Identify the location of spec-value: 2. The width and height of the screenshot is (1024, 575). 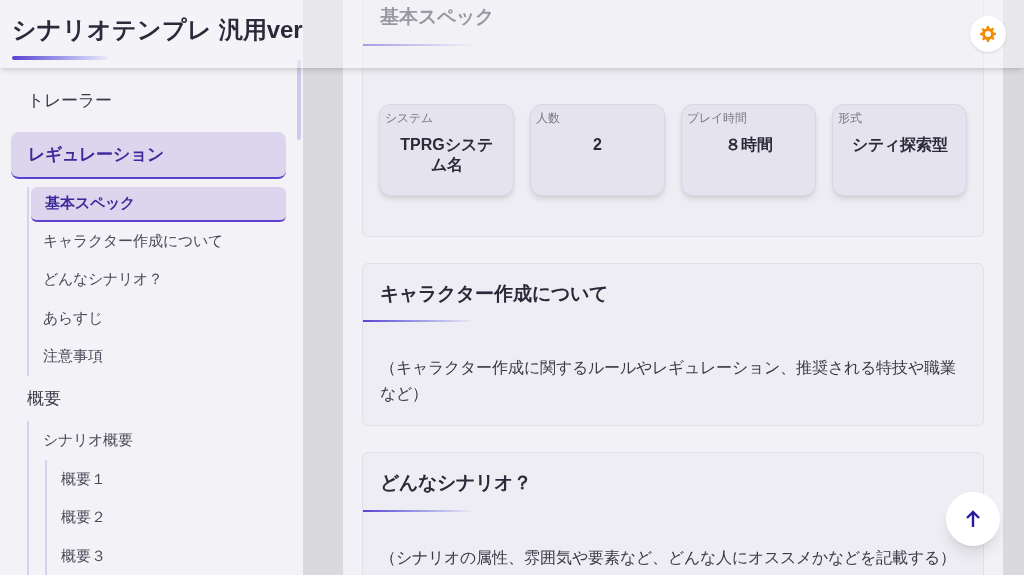
(597, 144).